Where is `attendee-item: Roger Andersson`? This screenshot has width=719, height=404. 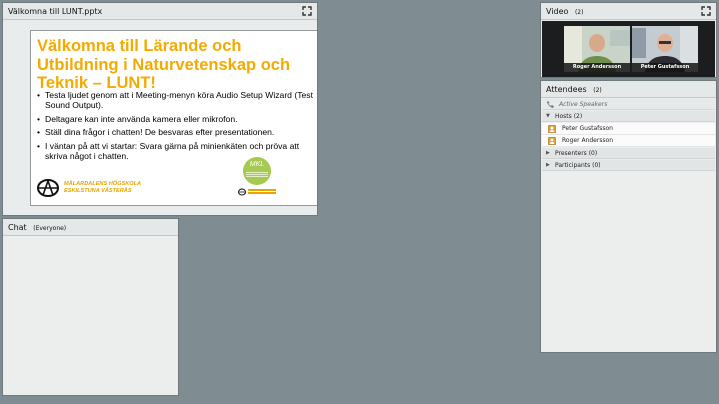 attendee-item: Roger Andersson is located at coordinates (628, 141).